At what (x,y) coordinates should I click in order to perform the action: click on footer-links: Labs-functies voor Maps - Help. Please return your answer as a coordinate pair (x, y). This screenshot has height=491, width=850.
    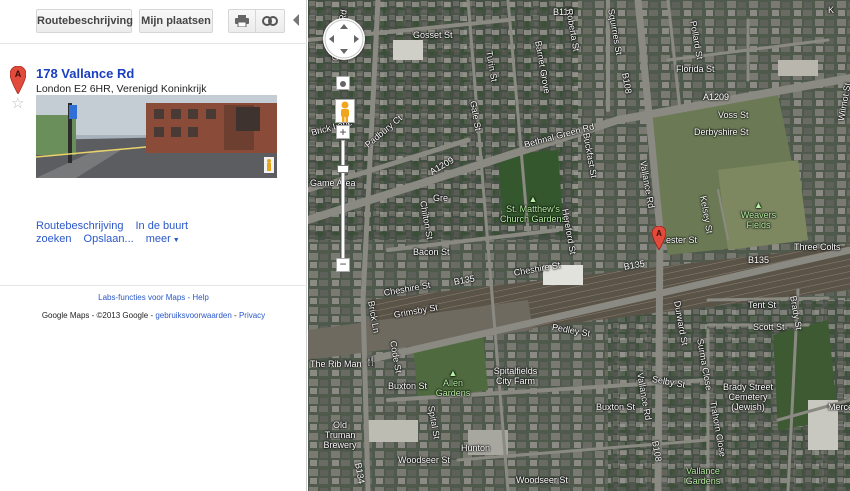
    Looking at the image, I should click on (153, 297).